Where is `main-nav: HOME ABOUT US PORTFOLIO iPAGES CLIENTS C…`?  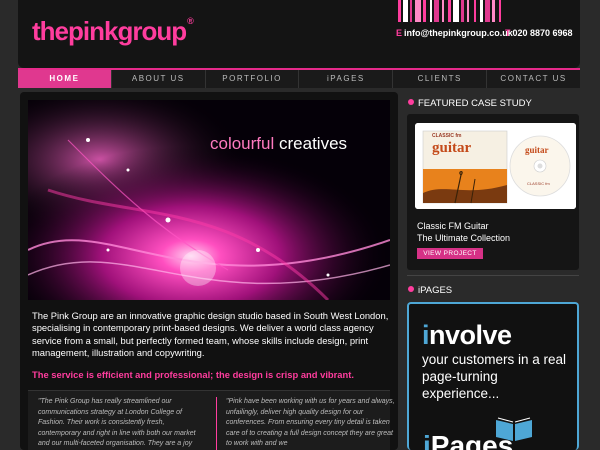
main-nav: HOME ABOUT US PORTFOLIO iPAGES CLIENTS C… is located at coordinates (299, 78).